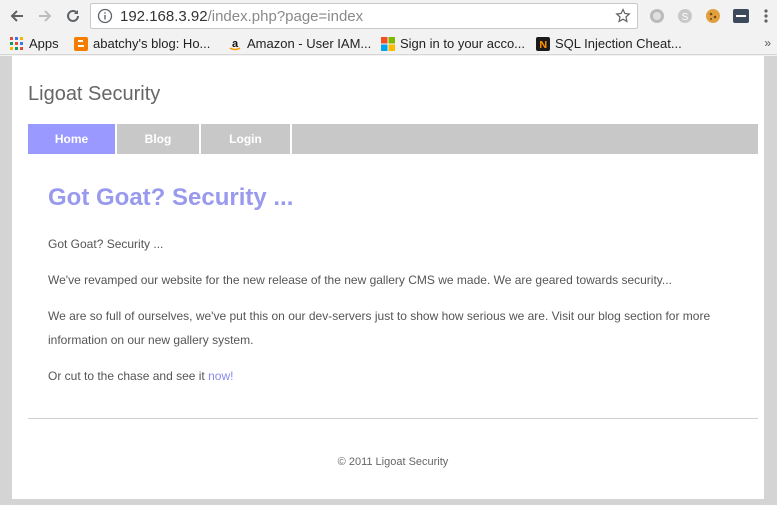 This screenshot has width=777, height=505. I want to click on reload-icon, so click(73, 16).